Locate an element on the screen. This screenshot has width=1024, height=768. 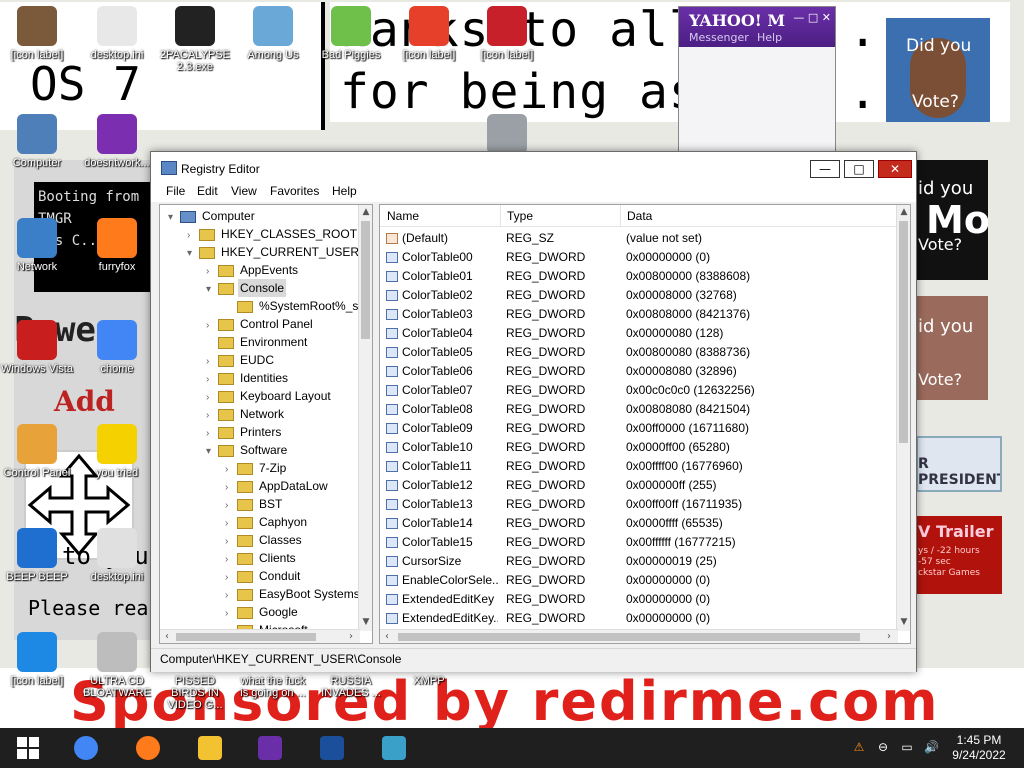
tree-node: ▾ Computer is located at coordinates (212, 216).